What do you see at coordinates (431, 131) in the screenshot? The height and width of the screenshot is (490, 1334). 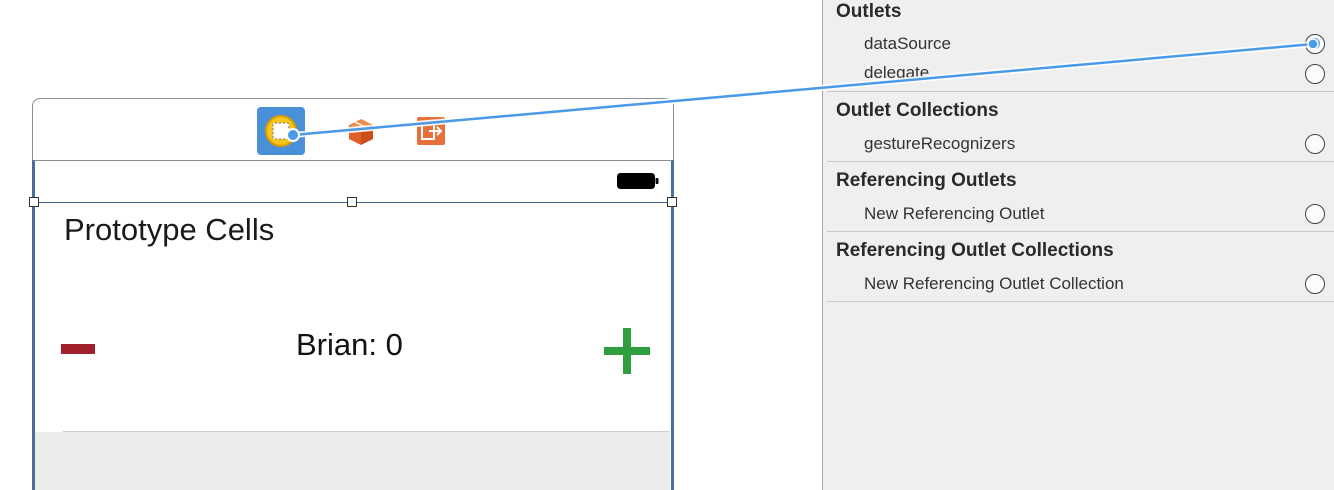 I see `exit-icon` at bounding box center [431, 131].